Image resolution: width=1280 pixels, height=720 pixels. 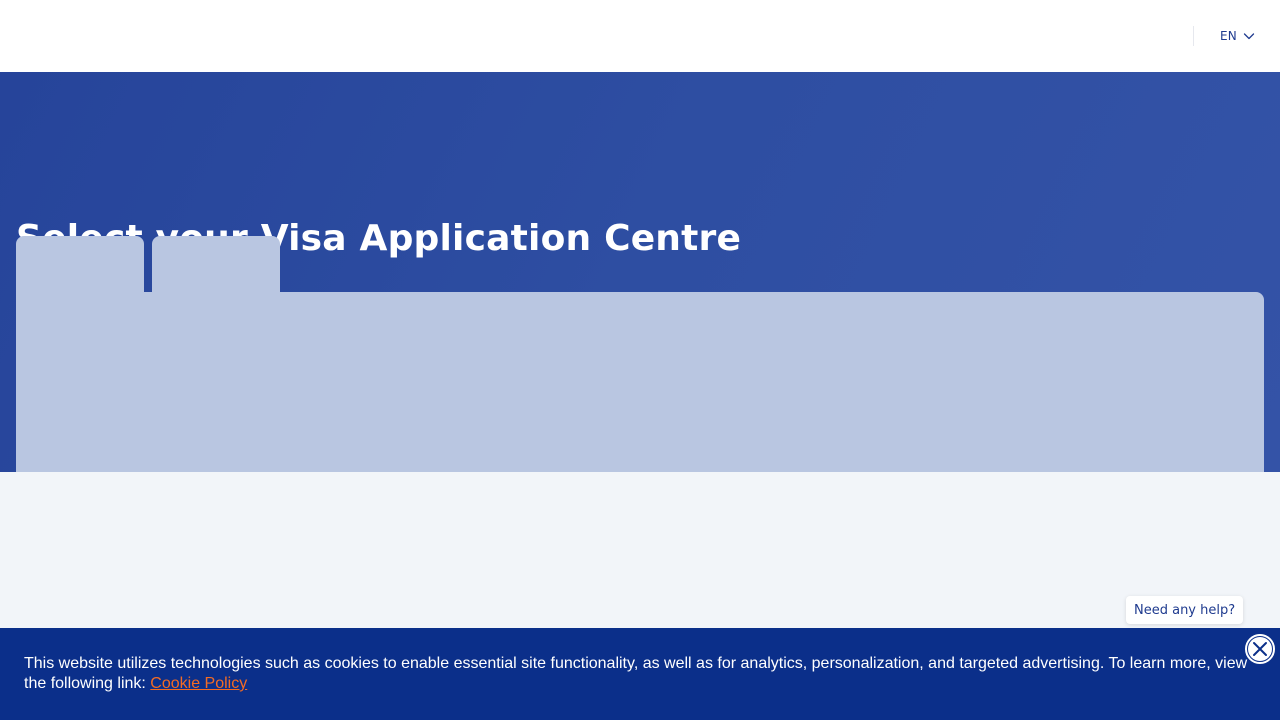 What do you see at coordinates (640, 36) in the screenshot?
I see `site-header: EN` at bounding box center [640, 36].